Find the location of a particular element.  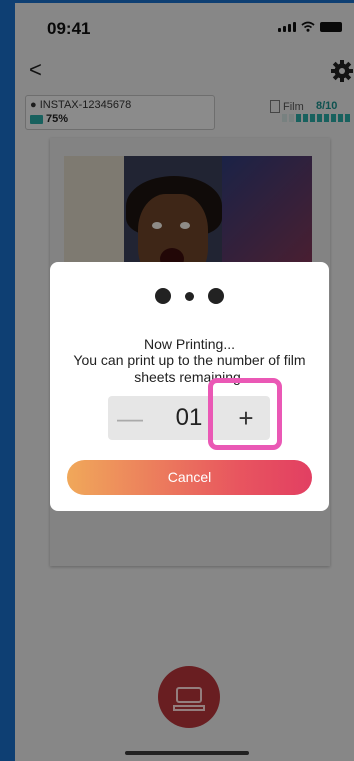

highlight-box is located at coordinates (245, 414).